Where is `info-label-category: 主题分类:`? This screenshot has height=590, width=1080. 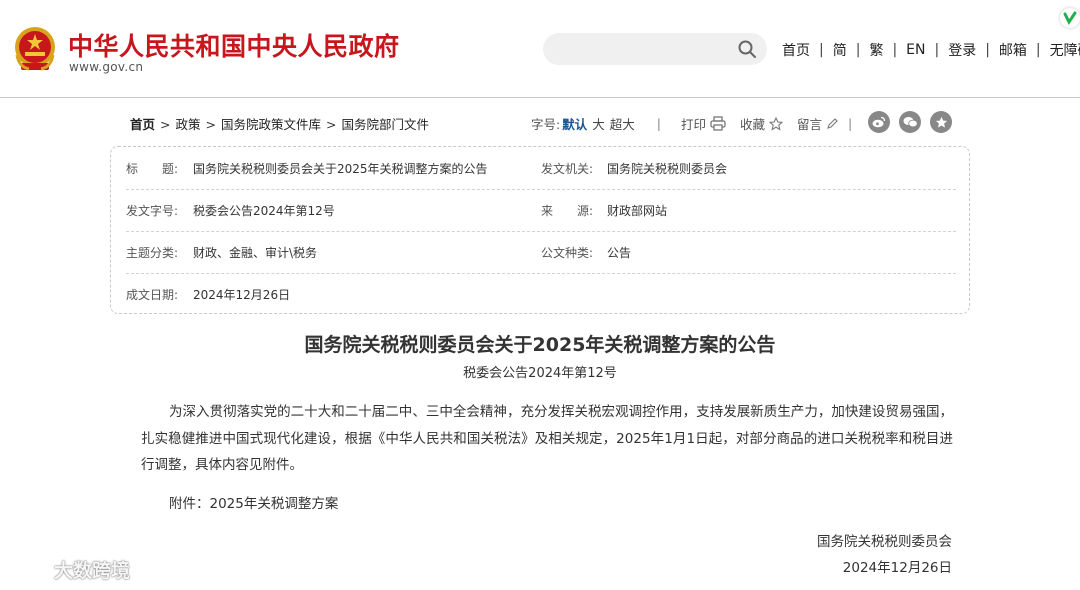 info-label-category: 主题分类: is located at coordinates (152, 253).